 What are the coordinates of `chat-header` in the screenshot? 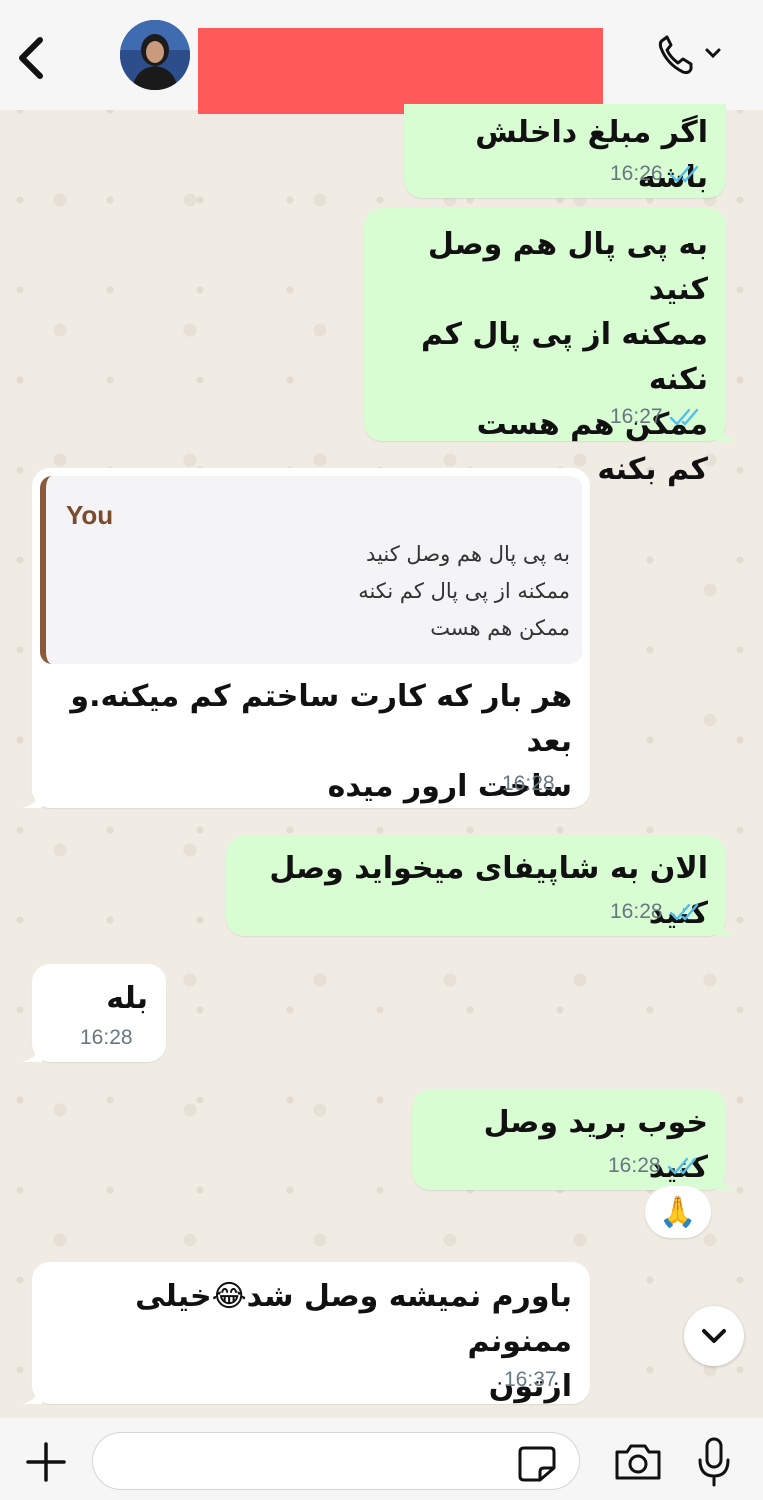 It's located at (381, 57).